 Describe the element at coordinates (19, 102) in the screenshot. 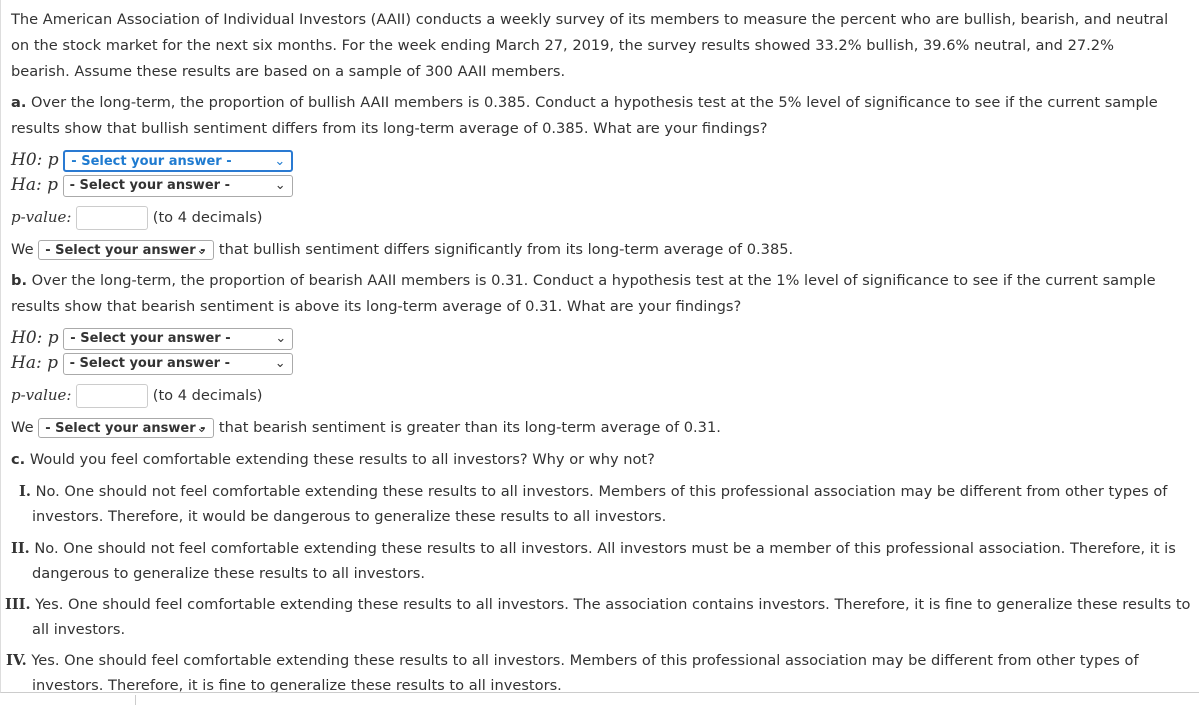

I see `part-a-label: a.` at that location.